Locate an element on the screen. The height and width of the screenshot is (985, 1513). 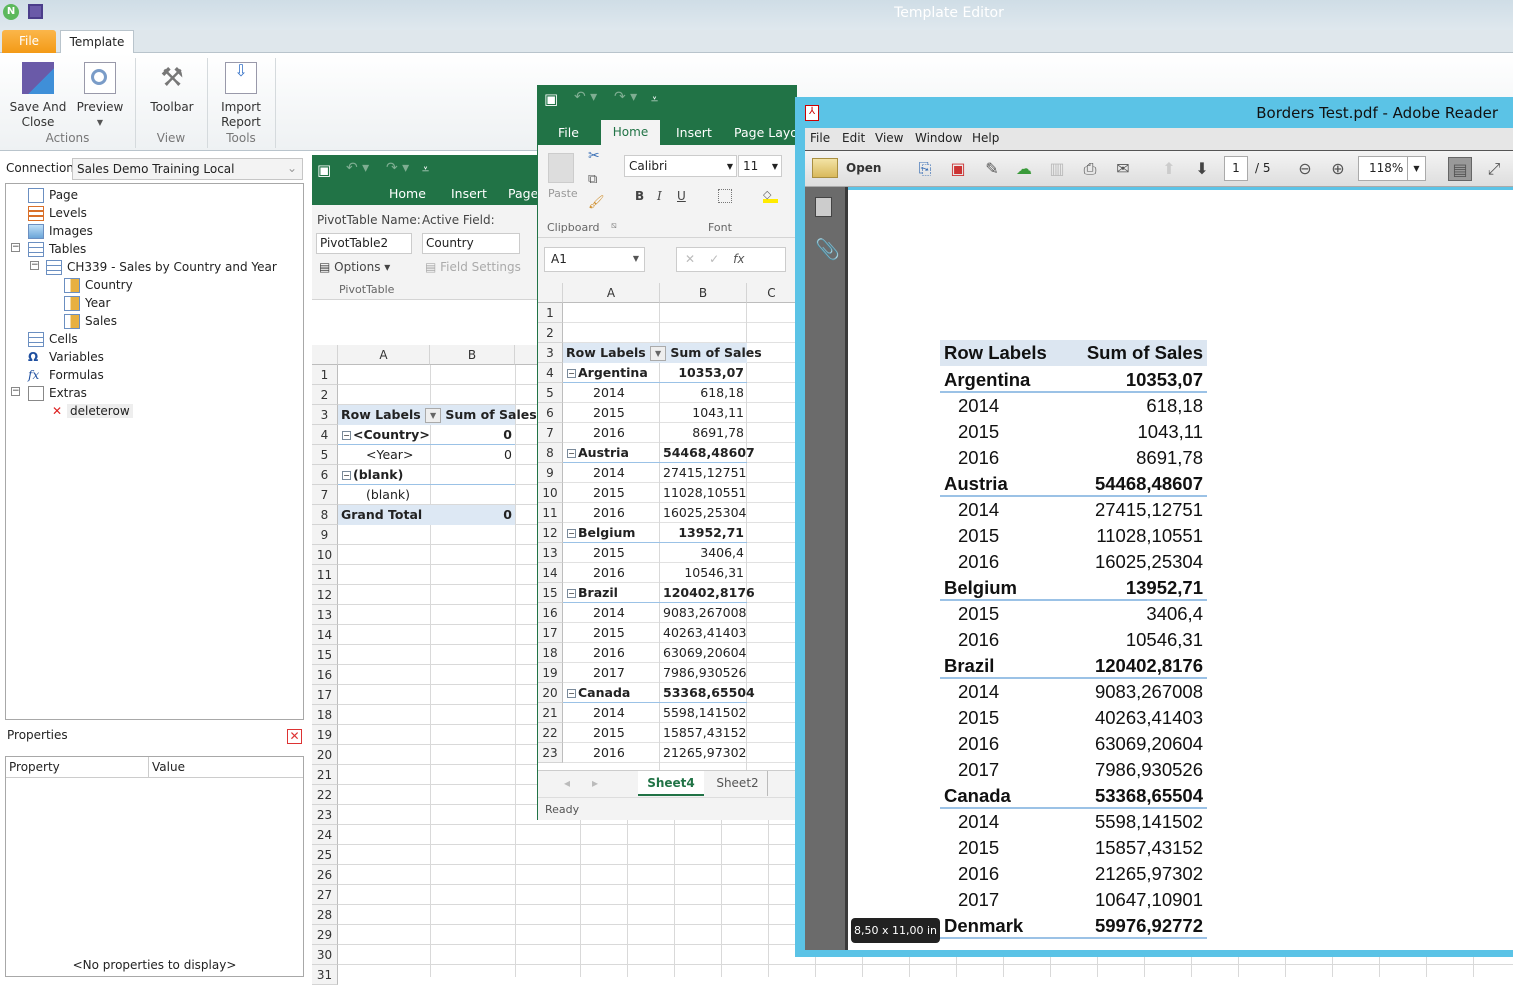
menu-edit: Edit is located at coordinates (853, 138).